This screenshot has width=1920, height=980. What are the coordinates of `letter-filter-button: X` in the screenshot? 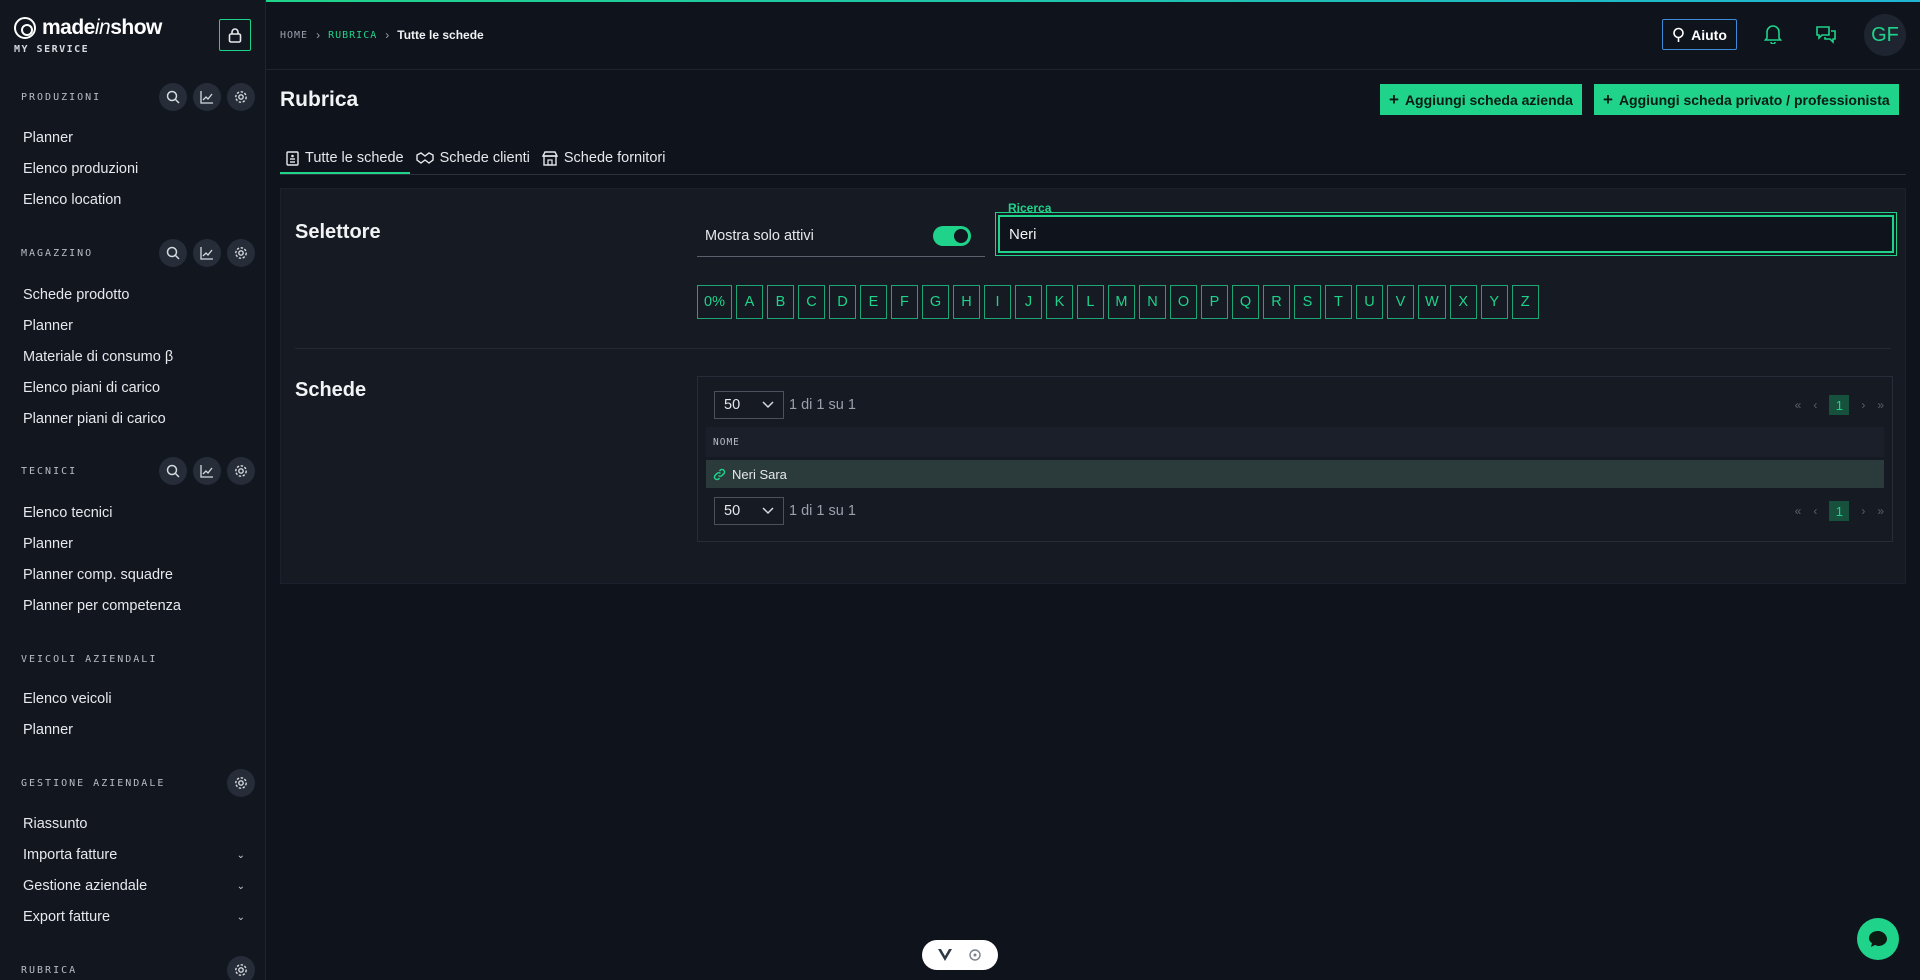 It's located at (1463, 302).